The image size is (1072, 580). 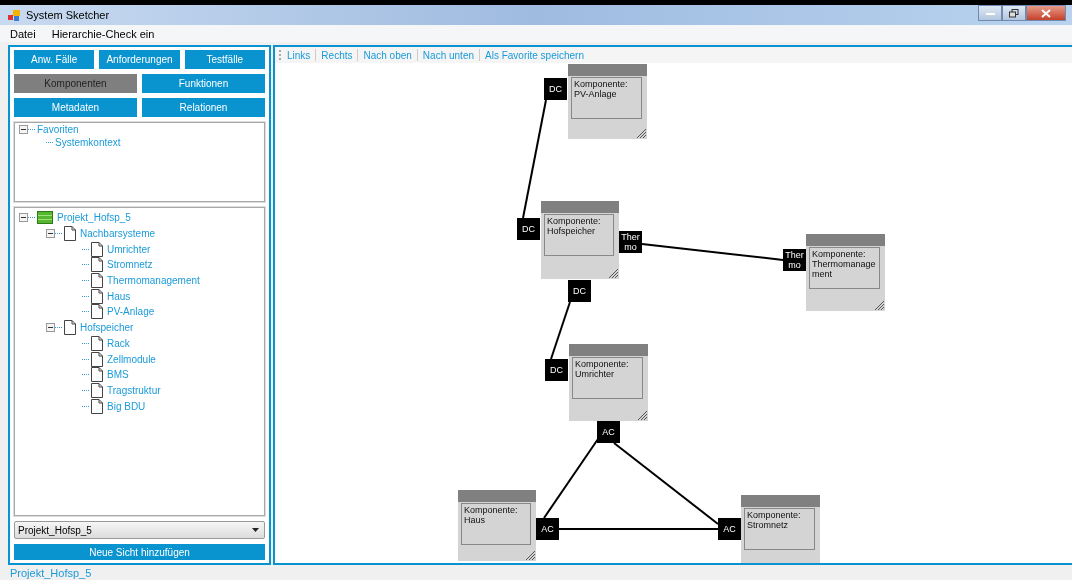 I want to click on add-view-button: Neue Sicht hinzufügen, so click(x=139, y=552).